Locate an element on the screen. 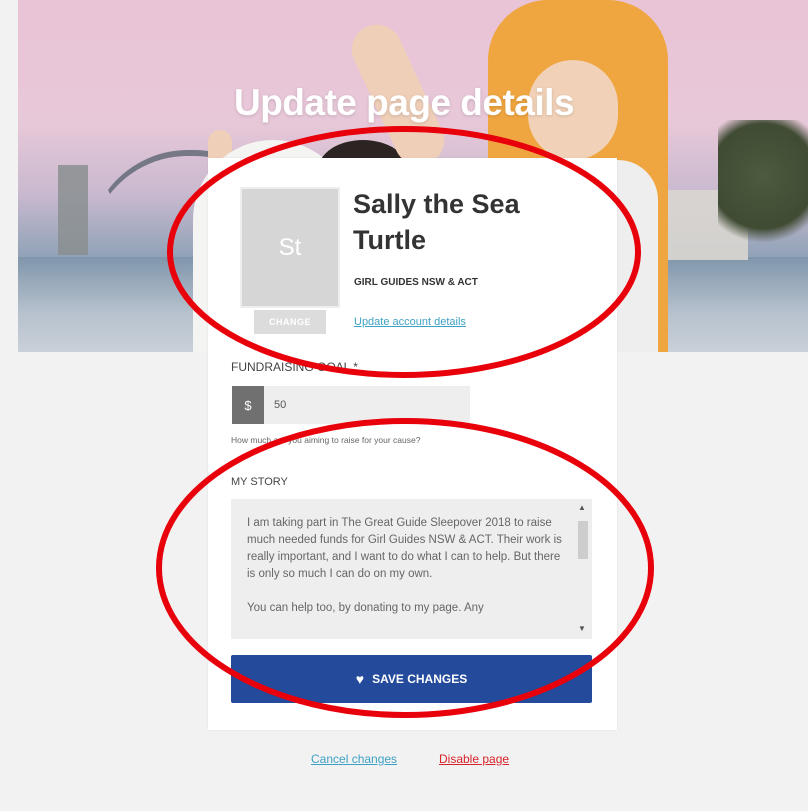  update-account-details-link: Update account details is located at coordinates (410, 322).